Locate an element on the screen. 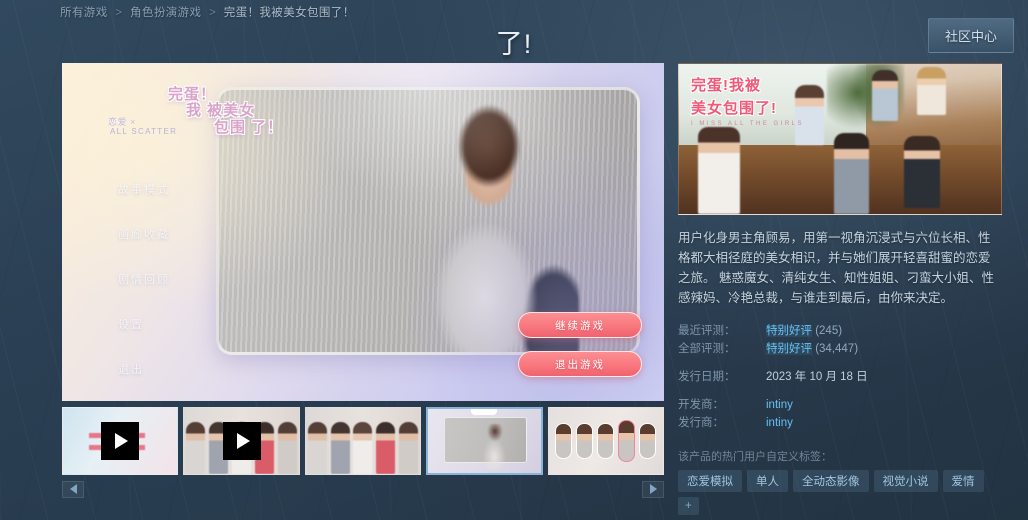 The width and height of the screenshot is (1028, 520). page-title: 了! is located at coordinates (514, 44).